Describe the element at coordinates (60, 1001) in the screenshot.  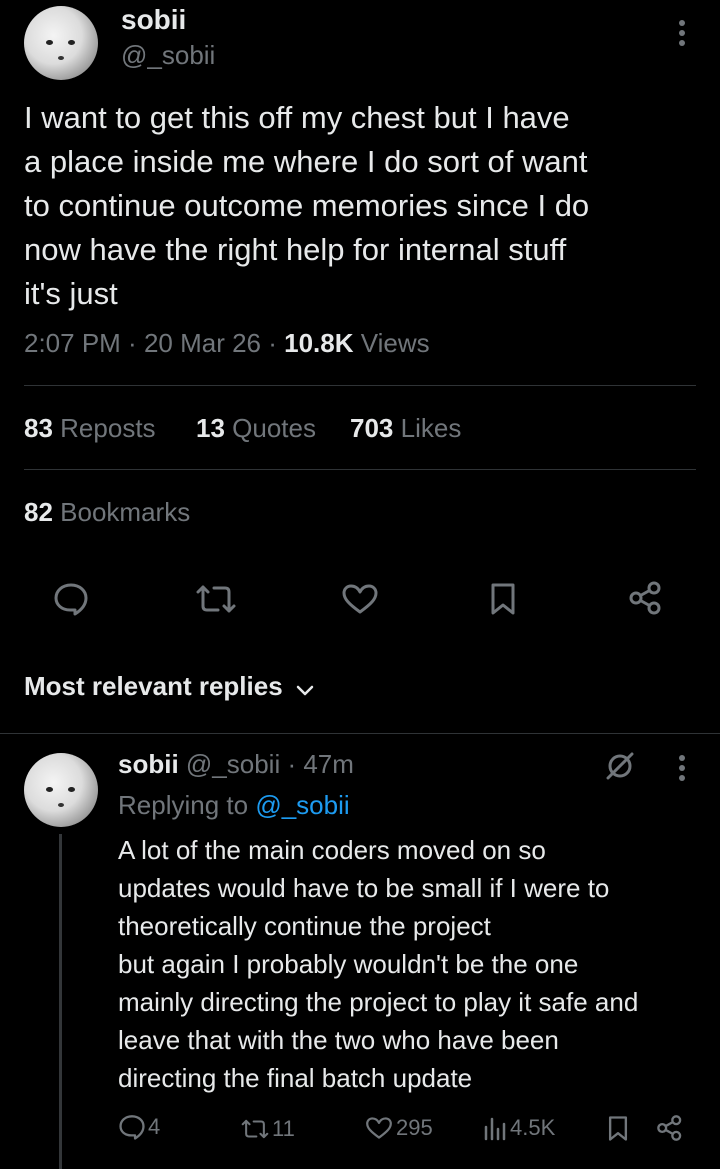
I see `thread-line` at that location.